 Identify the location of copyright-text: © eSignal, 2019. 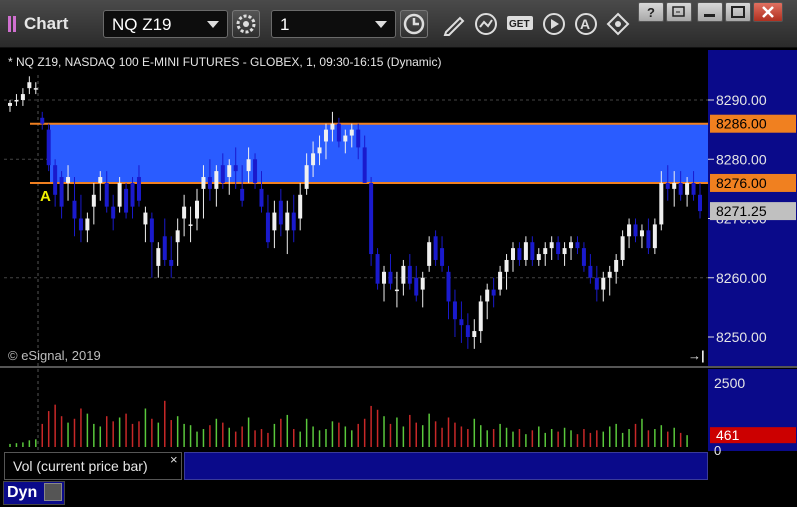
(54, 355).